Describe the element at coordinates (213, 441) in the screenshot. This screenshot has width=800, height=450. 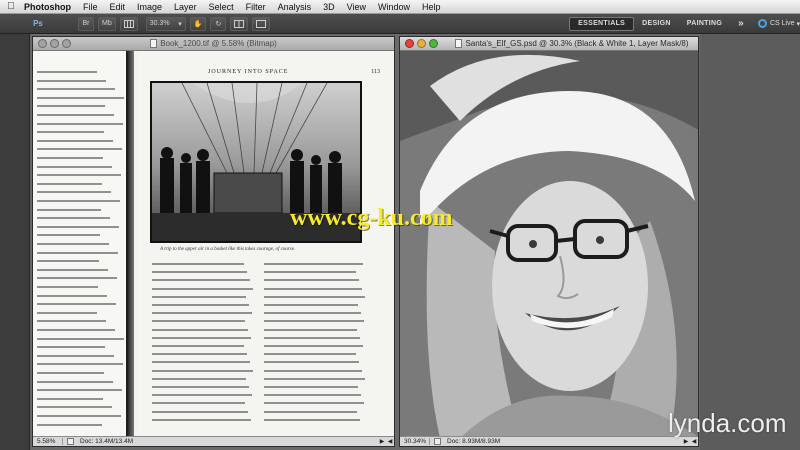
I see `document-status-bar: 5.58% Doc: 13.4M/13.4M ▶ ◀` at that location.